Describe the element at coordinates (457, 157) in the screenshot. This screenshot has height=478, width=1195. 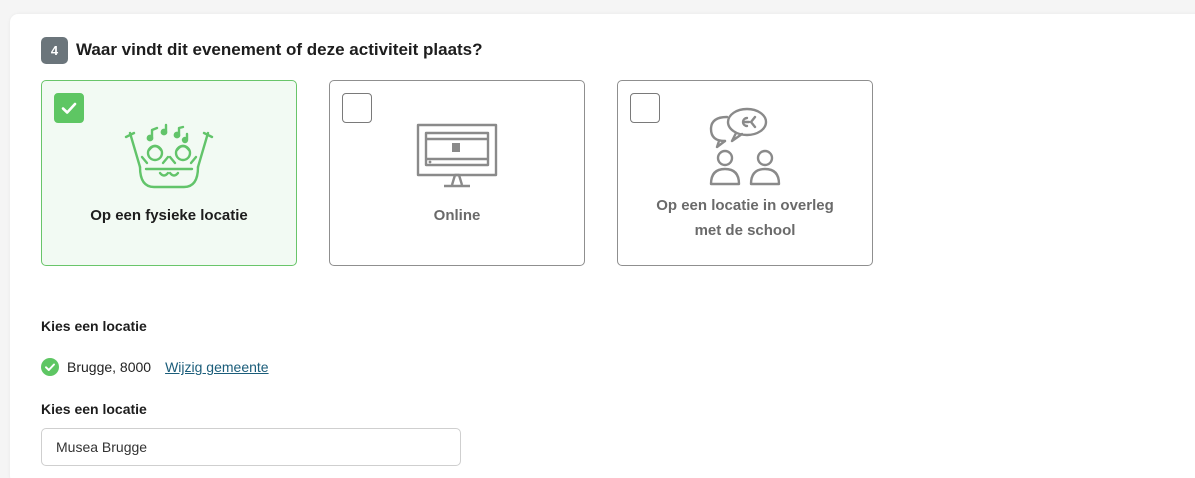
I see `monitor-video-icon` at that location.